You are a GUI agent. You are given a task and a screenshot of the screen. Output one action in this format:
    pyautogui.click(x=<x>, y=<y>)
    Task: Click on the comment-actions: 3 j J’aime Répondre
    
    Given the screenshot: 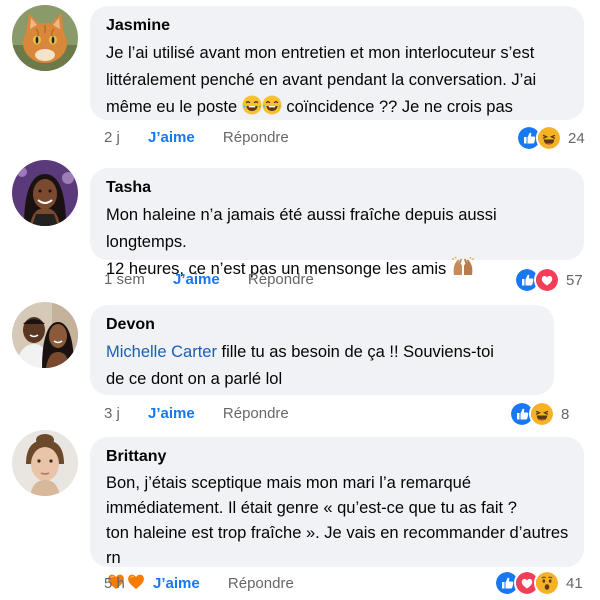 What is the action you would take?
    pyautogui.click(x=196, y=414)
    